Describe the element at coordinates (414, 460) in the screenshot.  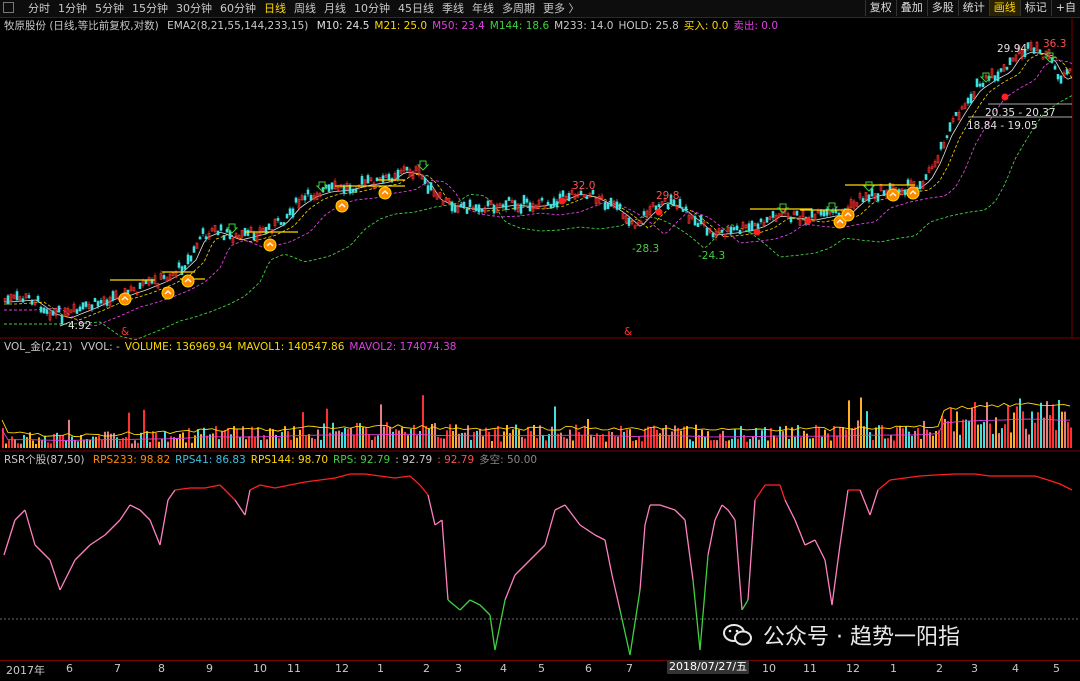
I see `rsr-value-4: : 92.79` at that location.